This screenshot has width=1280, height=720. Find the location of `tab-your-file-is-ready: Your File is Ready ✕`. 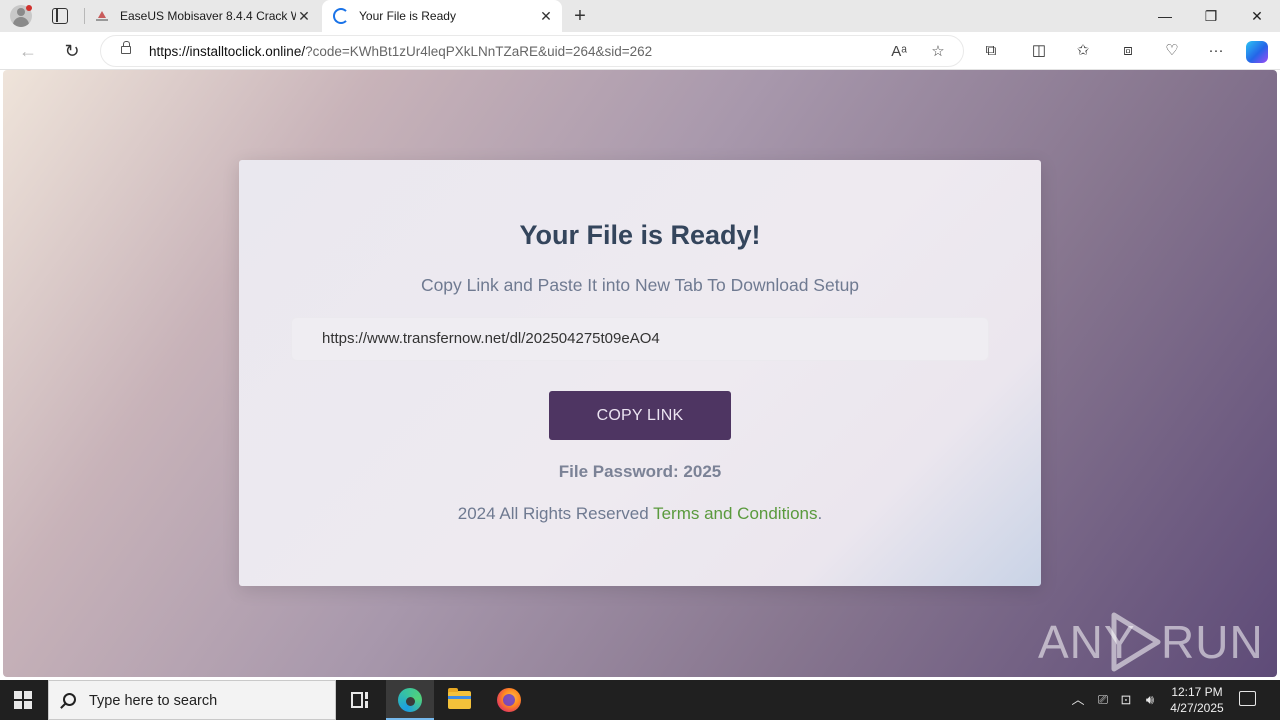

tab-your-file-is-ready: Your File is Ready ✕ is located at coordinates (442, 16).